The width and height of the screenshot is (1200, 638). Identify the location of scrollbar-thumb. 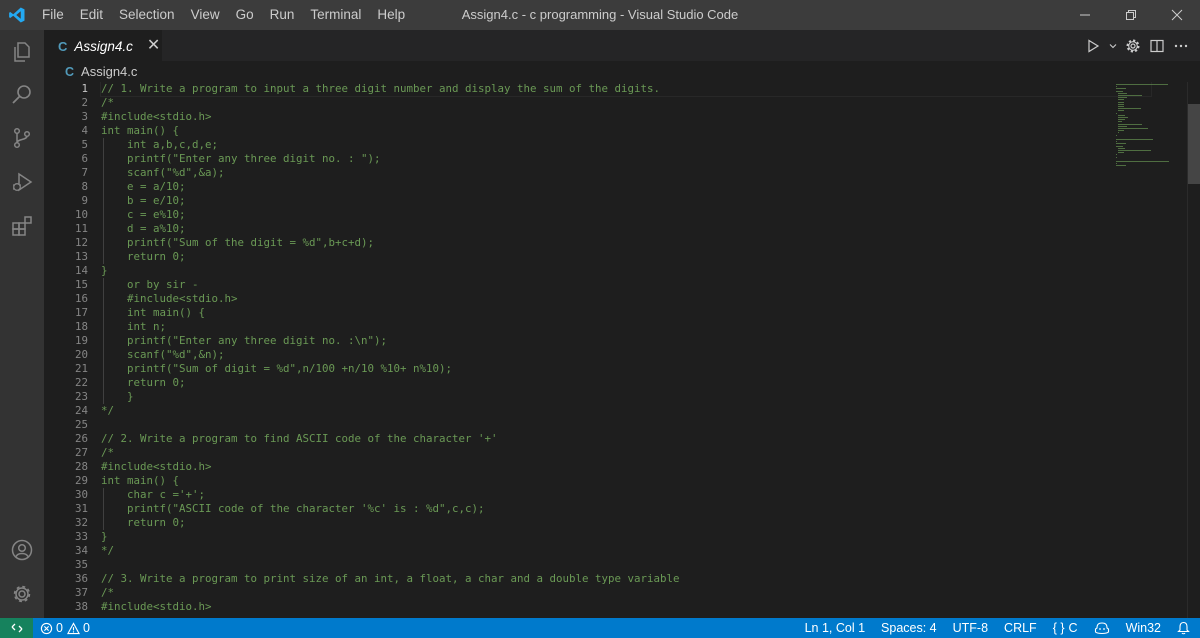
(1194, 144).